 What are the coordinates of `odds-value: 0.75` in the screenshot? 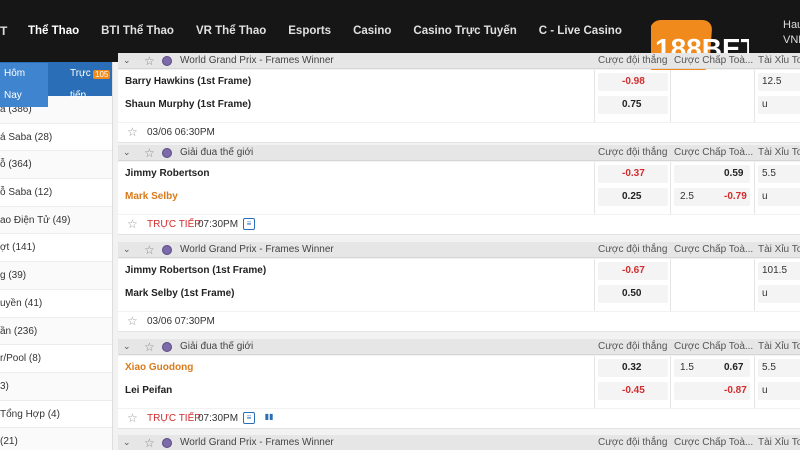 It's located at (632, 104).